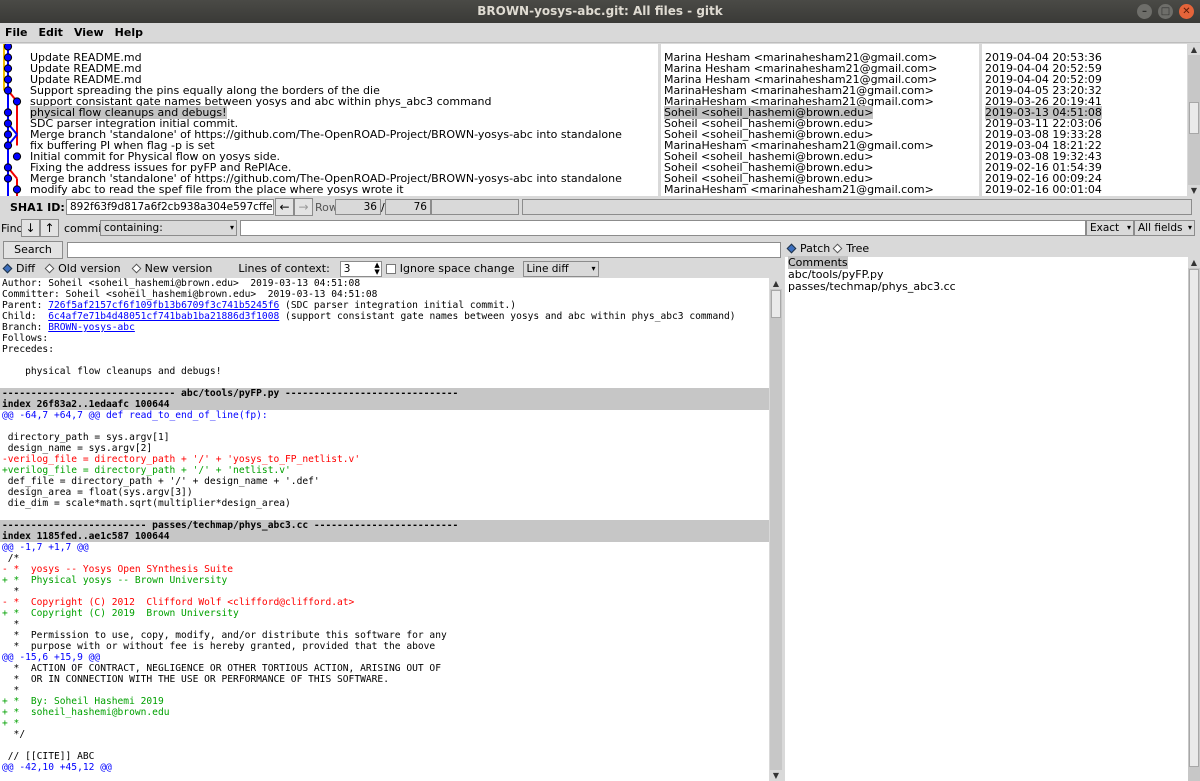 The height and width of the screenshot is (781, 1200). I want to click on find-input, so click(663, 228).